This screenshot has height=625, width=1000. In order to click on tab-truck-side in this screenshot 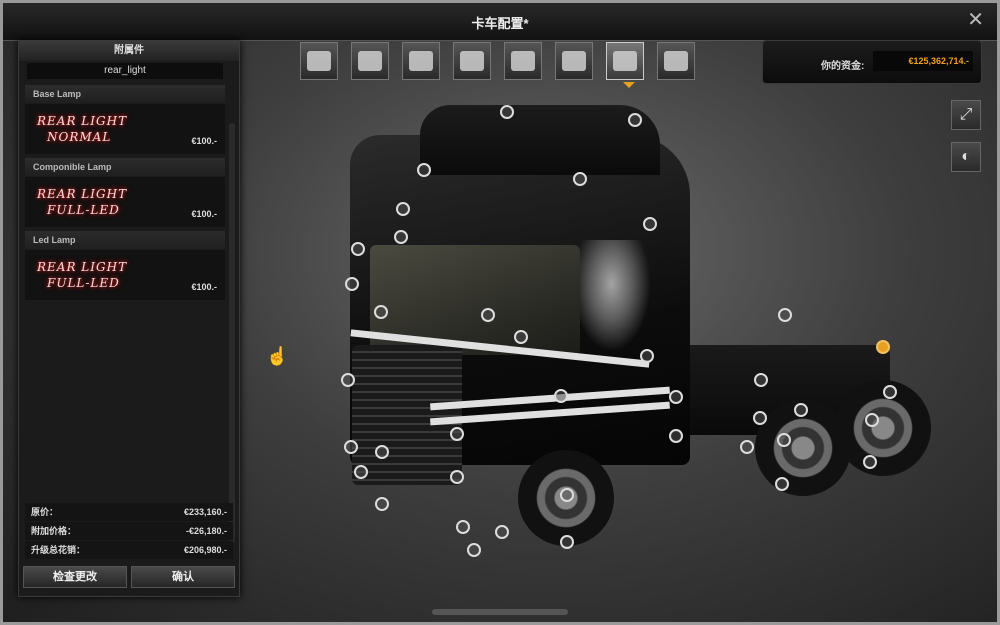, I will do `click(574, 61)`.